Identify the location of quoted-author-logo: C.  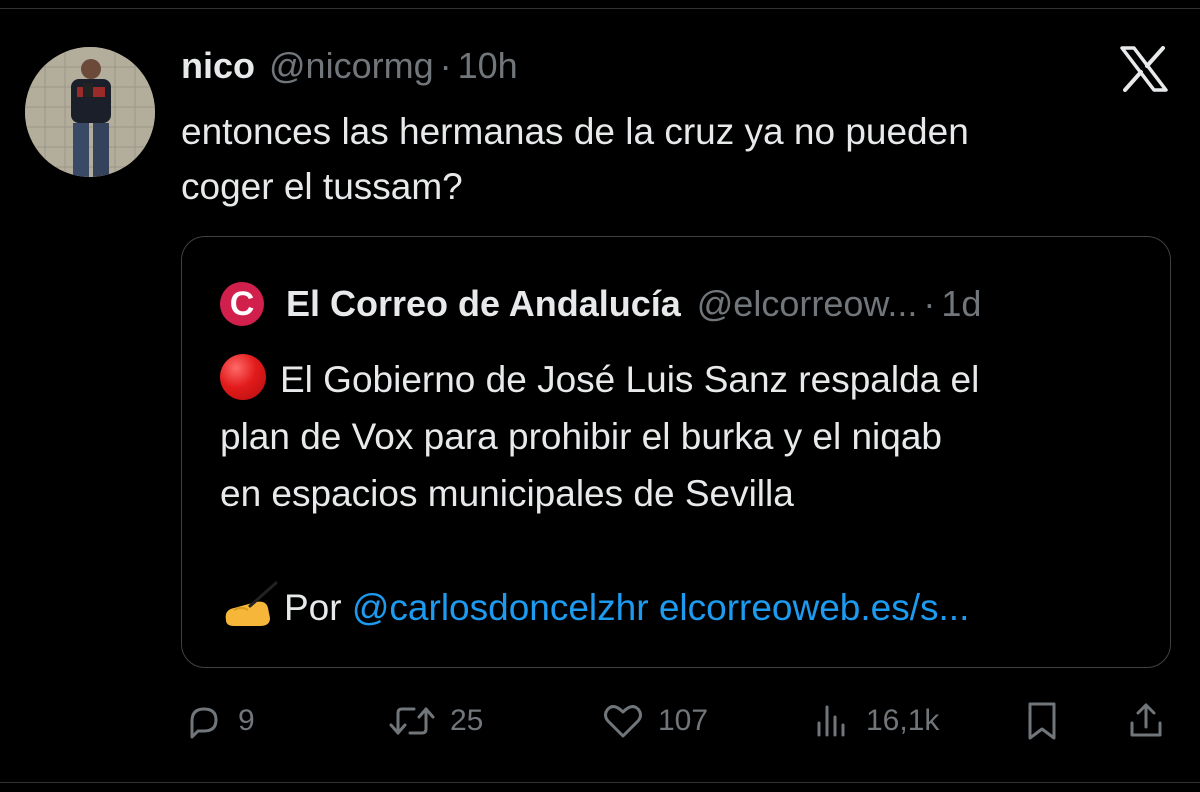
(242, 304).